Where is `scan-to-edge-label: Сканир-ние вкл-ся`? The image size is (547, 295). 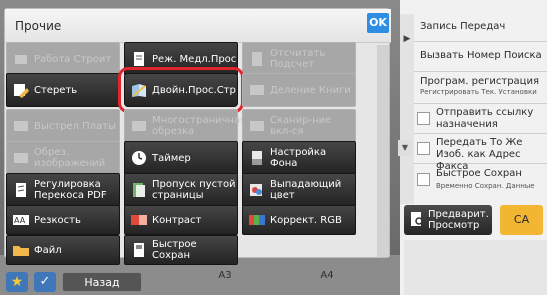 scan-to-edge-label: Сканир-ние вкл-ся is located at coordinates (301, 126).